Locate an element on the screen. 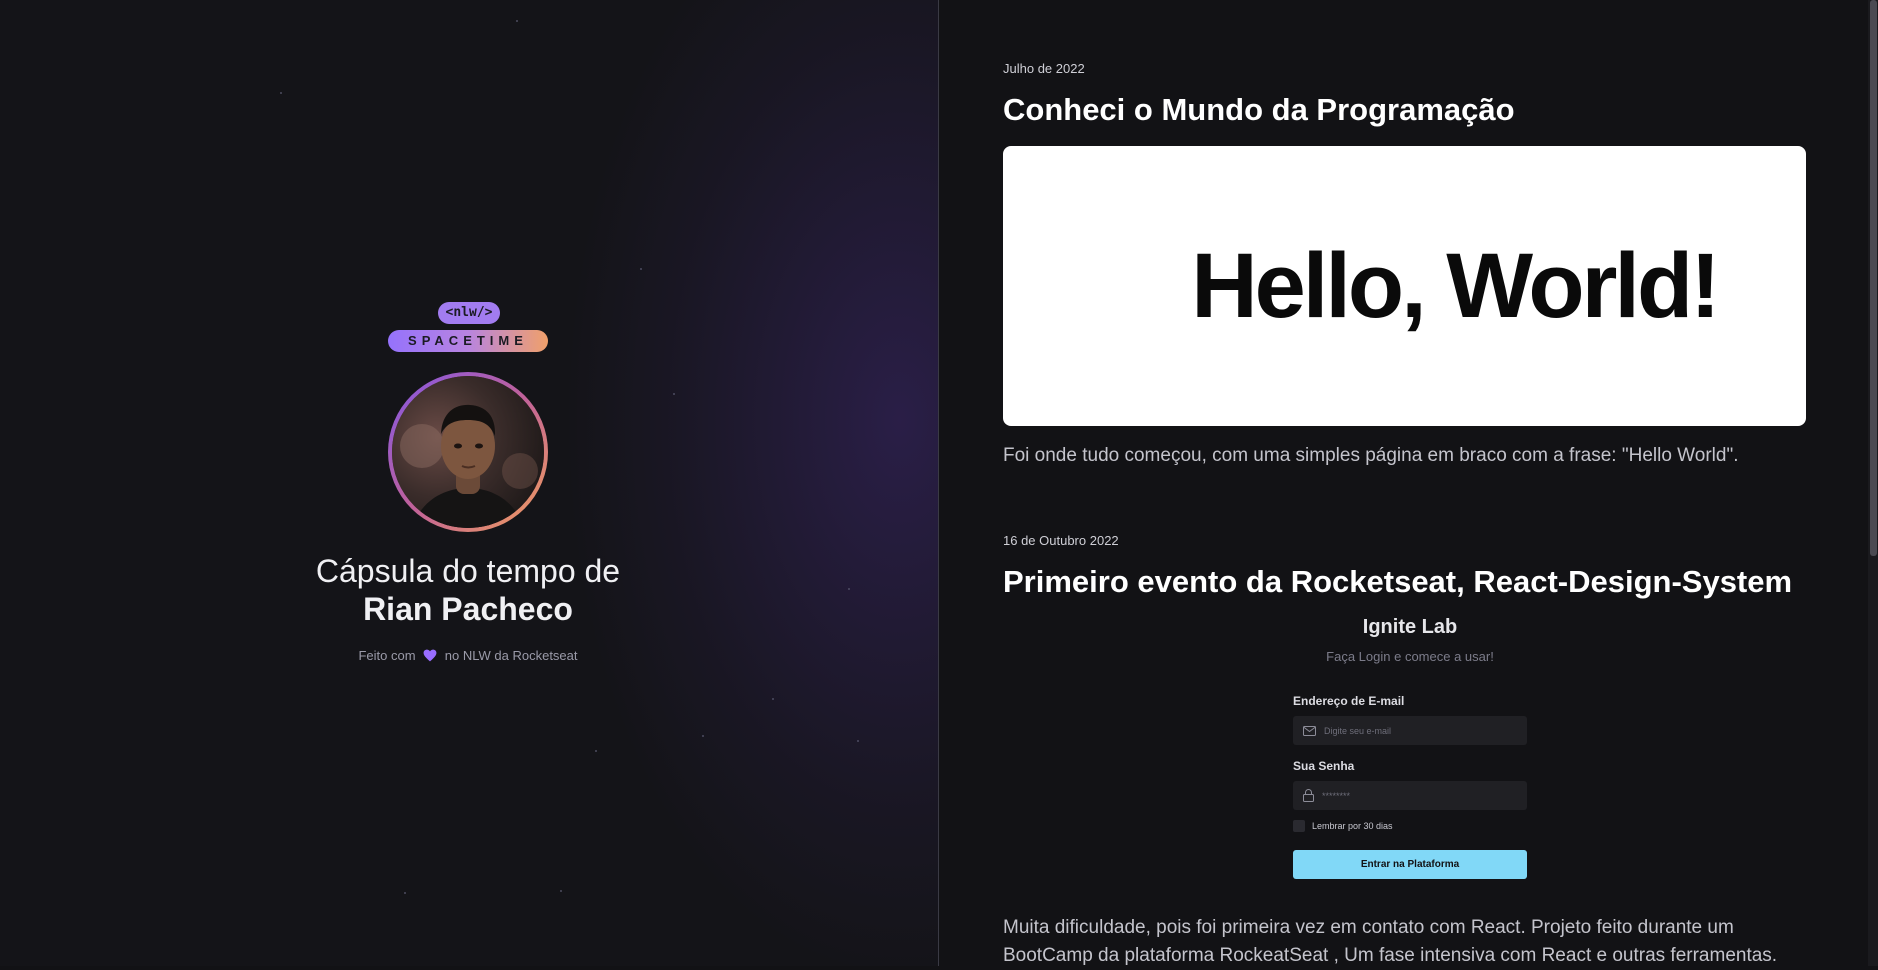  avatar-ring is located at coordinates (468, 452).